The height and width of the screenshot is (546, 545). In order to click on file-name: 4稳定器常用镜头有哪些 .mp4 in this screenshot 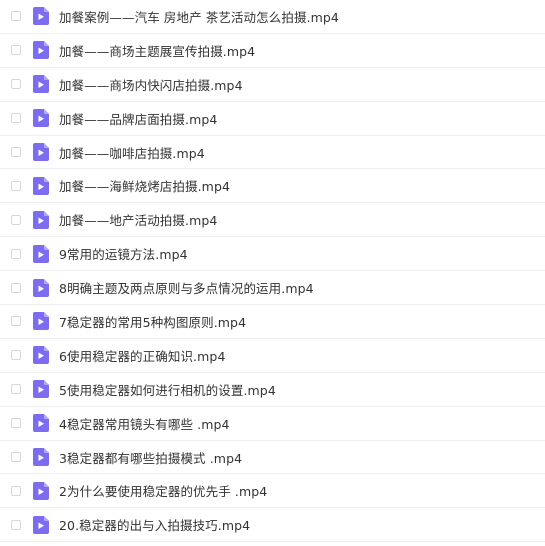, I will do `click(144, 423)`.